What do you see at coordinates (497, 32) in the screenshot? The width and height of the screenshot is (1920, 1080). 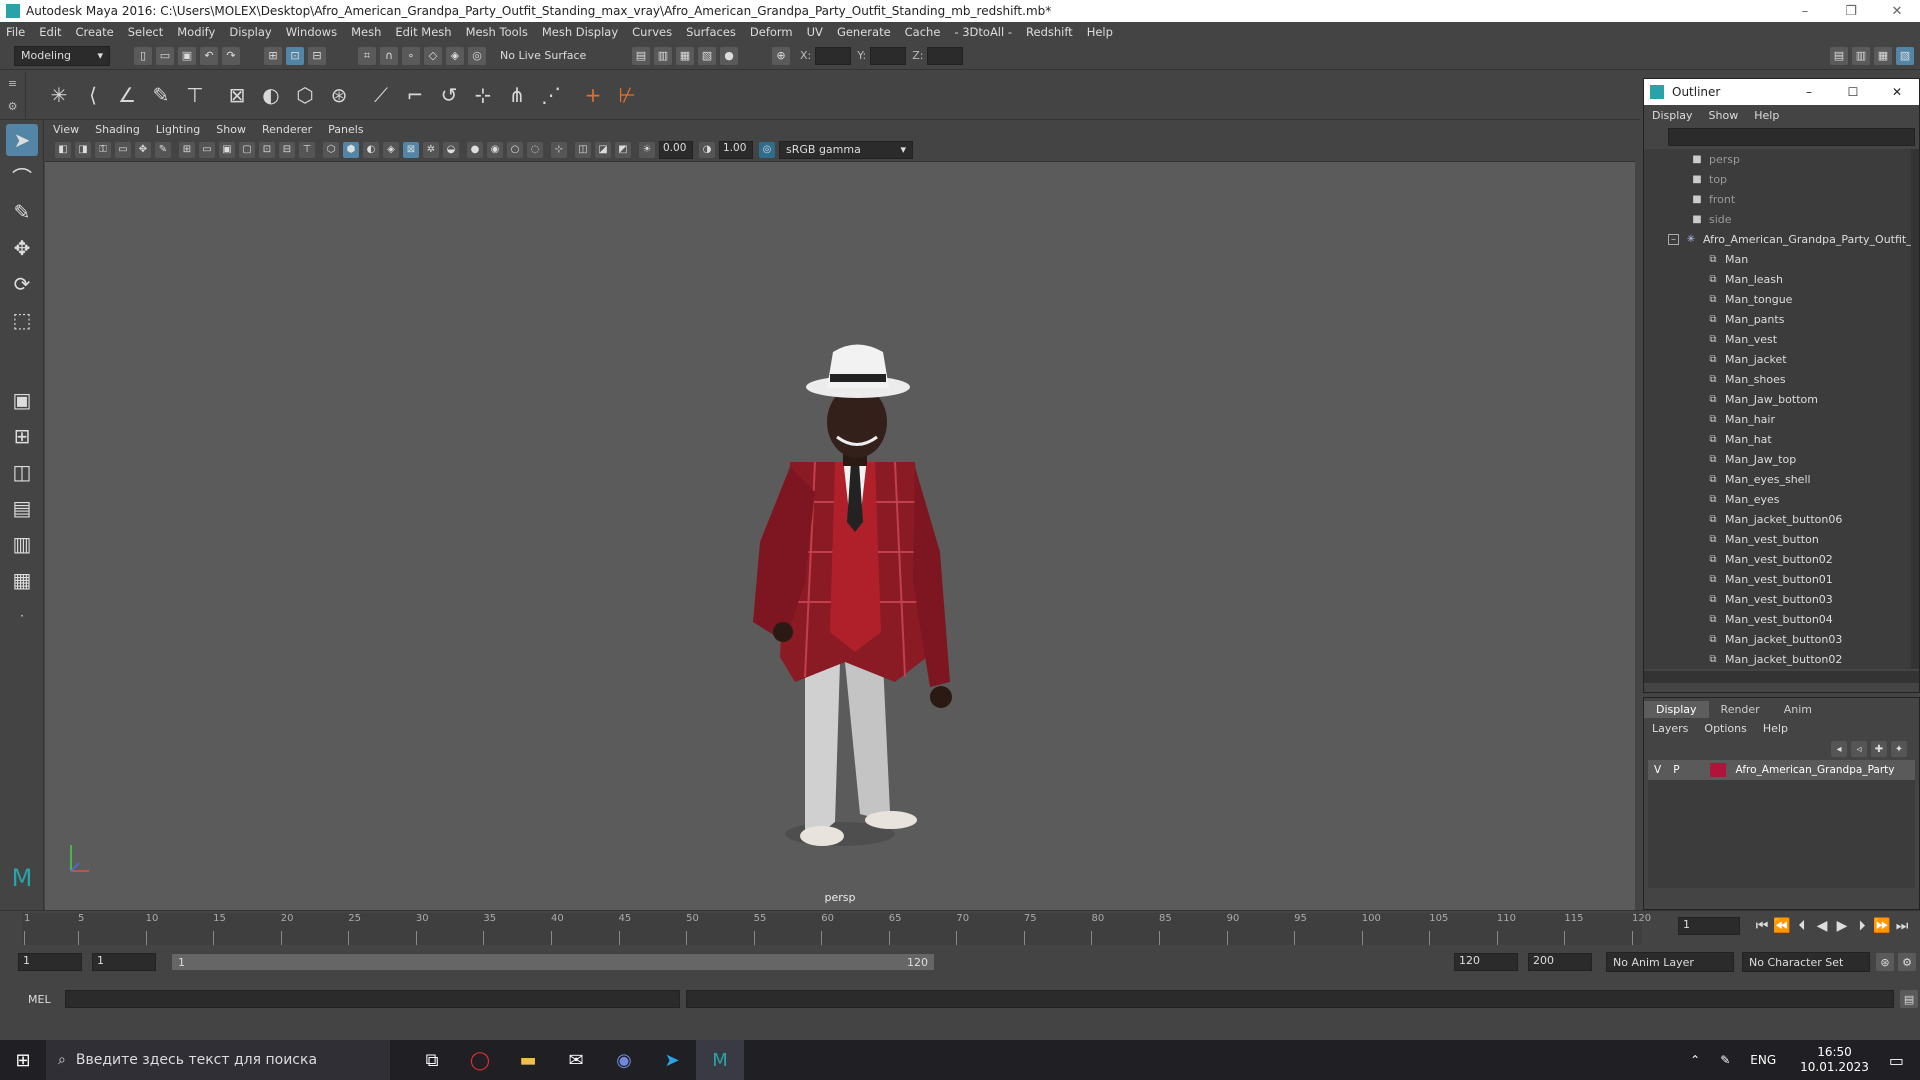 I see `menu-mesh-tools: Mesh Tools` at bounding box center [497, 32].